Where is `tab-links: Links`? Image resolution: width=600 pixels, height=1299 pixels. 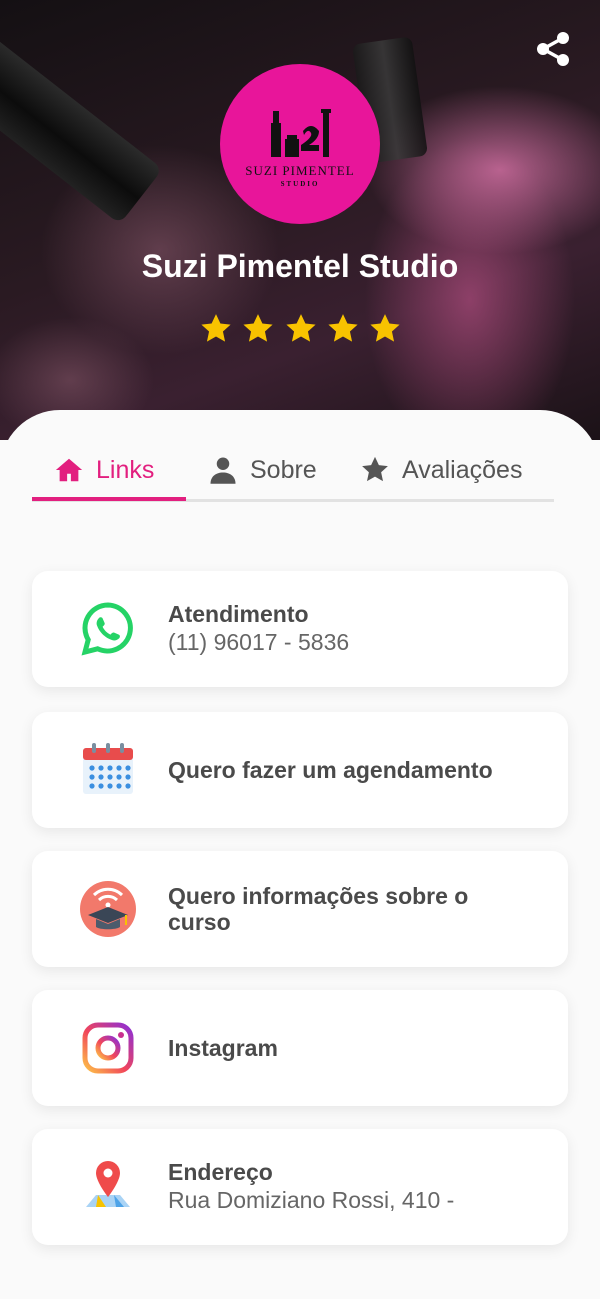 tab-links: Links is located at coordinates (104, 470).